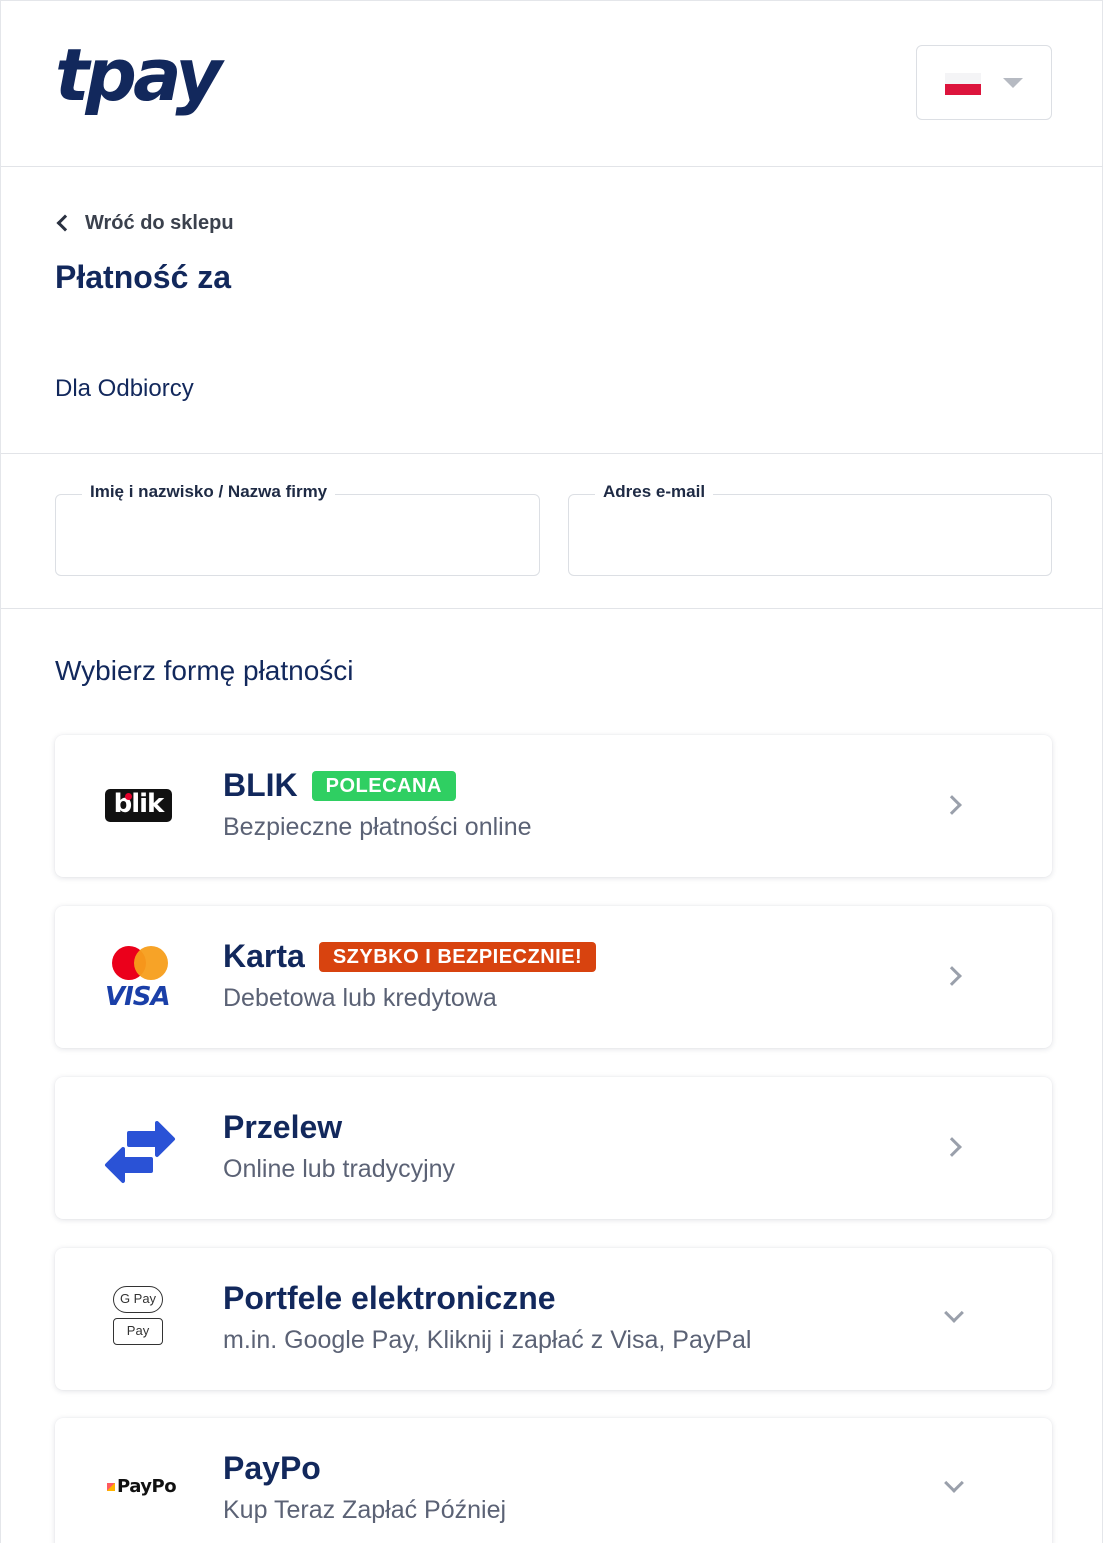 The height and width of the screenshot is (1543, 1103). Describe the element at coordinates (138, 75) in the screenshot. I see `tpay-logo: tpay` at that location.